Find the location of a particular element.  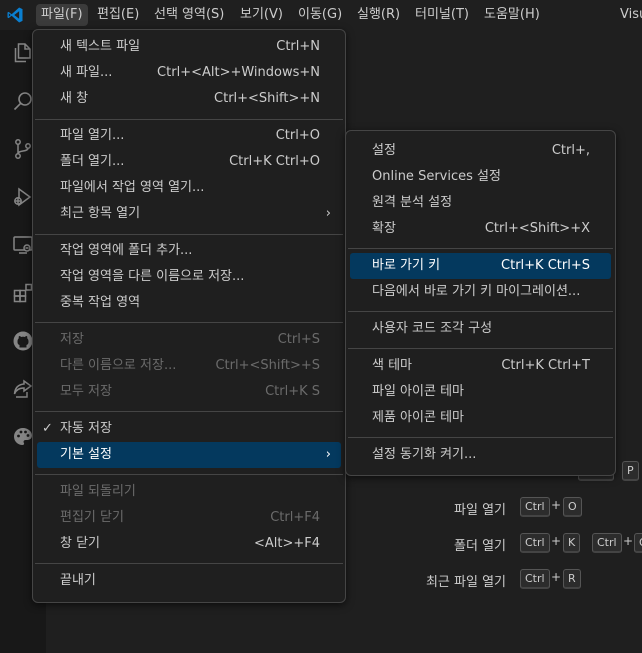

menu-item-label: 편집기 닫기 is located at coordinates (92, 517).